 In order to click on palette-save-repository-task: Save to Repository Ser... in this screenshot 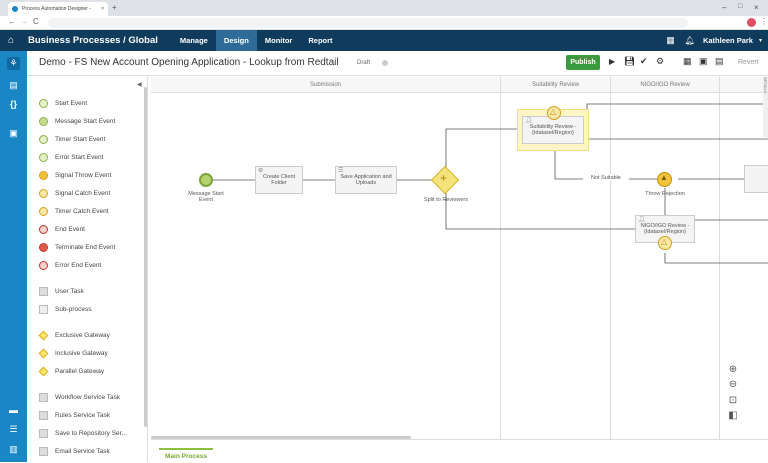, I will do `click(83, 433)`.